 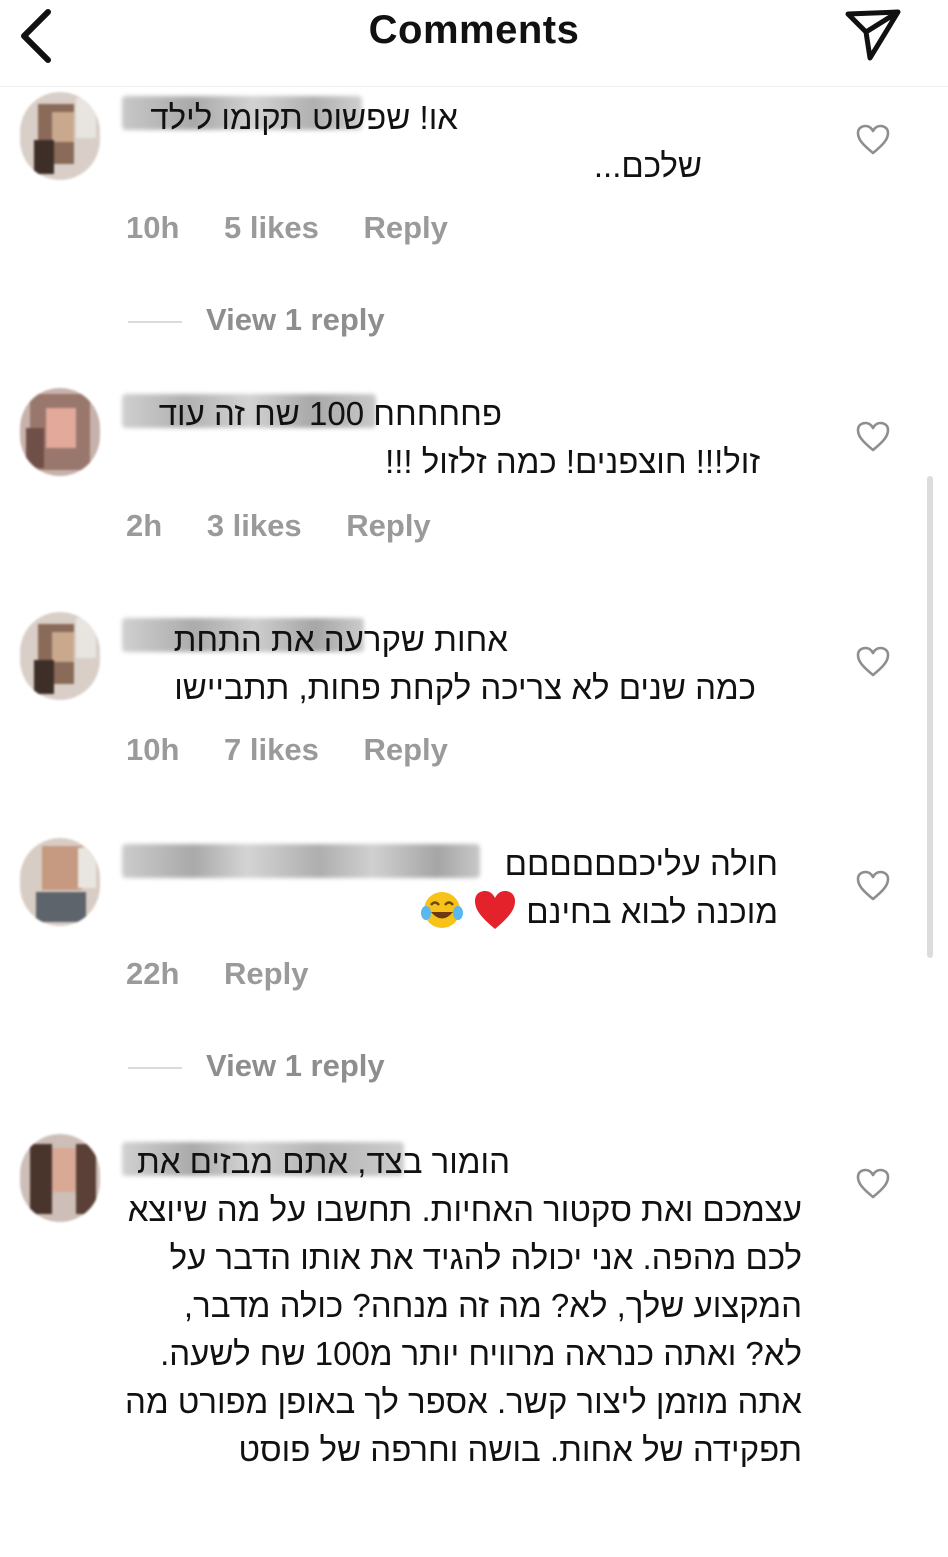 I want to click on likes-count: 7 likes, so click(x=271, y=750).